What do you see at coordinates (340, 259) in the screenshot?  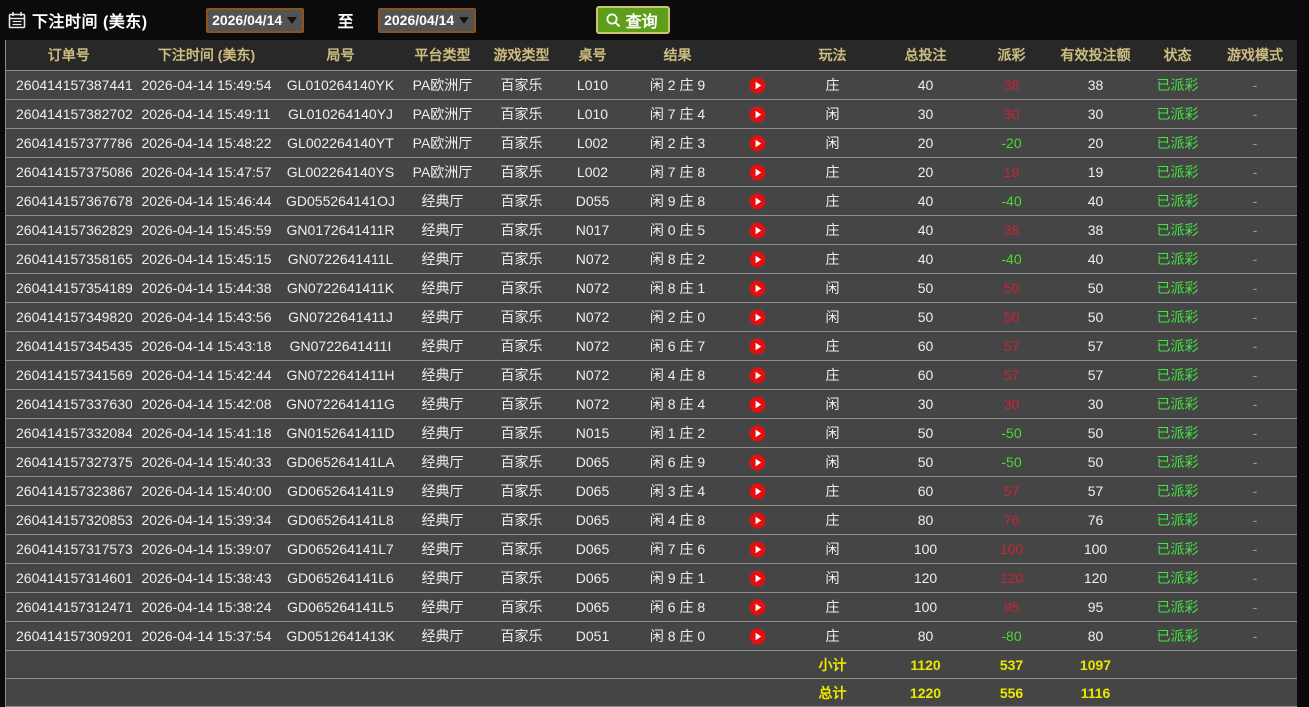 I see `round-number-cell: GN0722641411L` at bounding box center [340, 259].